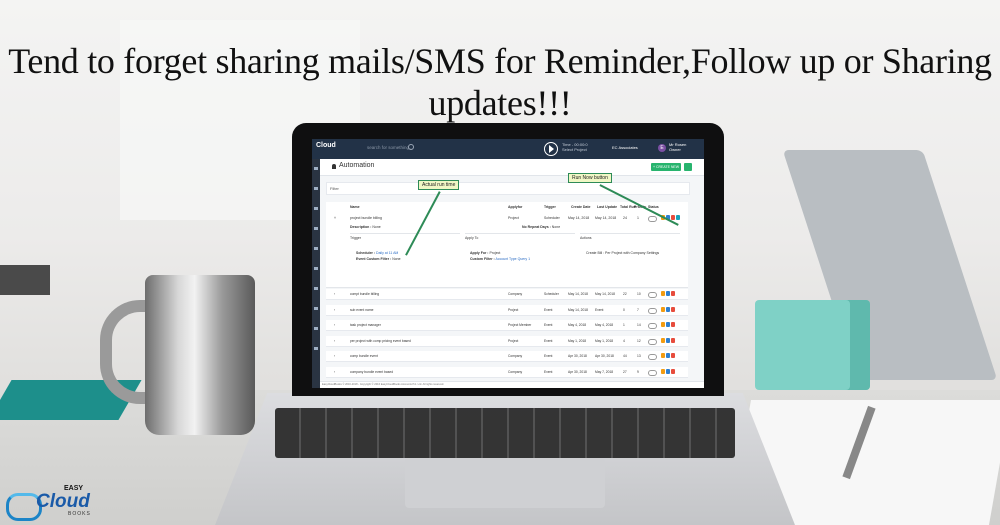 This screenshot has width=1000, height=525. I want to click on chart-icon, so click(316, 308).